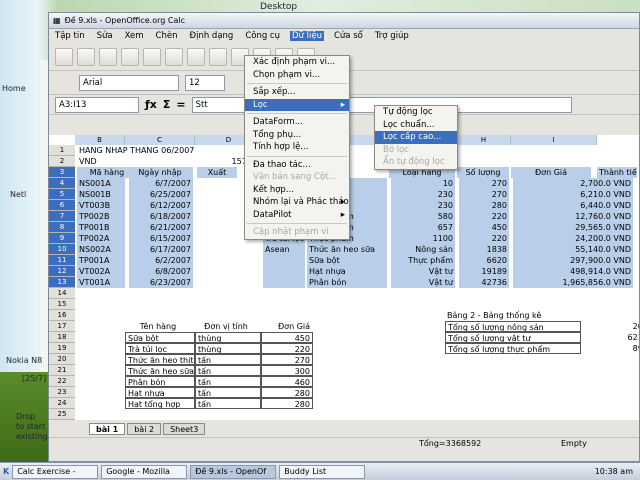 This screenshot has height=480, width=640. I want to click on data-cell: Sữa bột, so click(347, 260).